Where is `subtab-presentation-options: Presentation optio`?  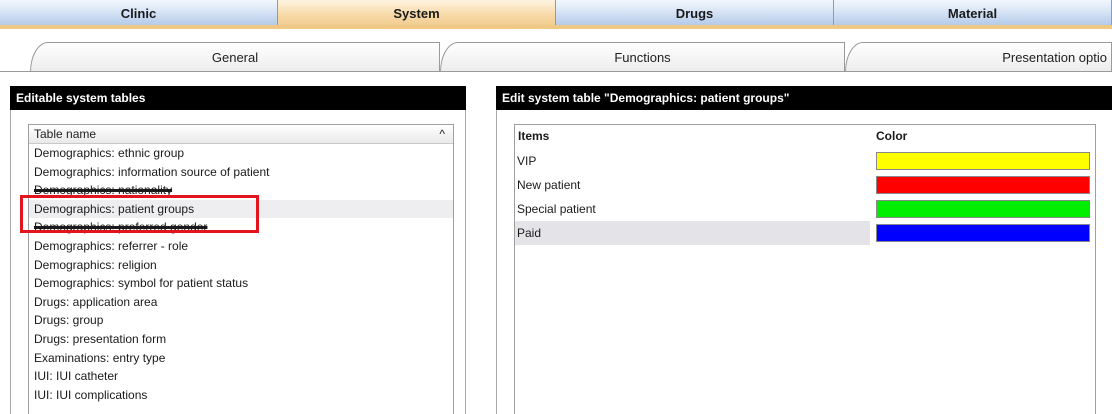 subtab-presentation-options: Presentation optio is located at coordinates (978, 57).